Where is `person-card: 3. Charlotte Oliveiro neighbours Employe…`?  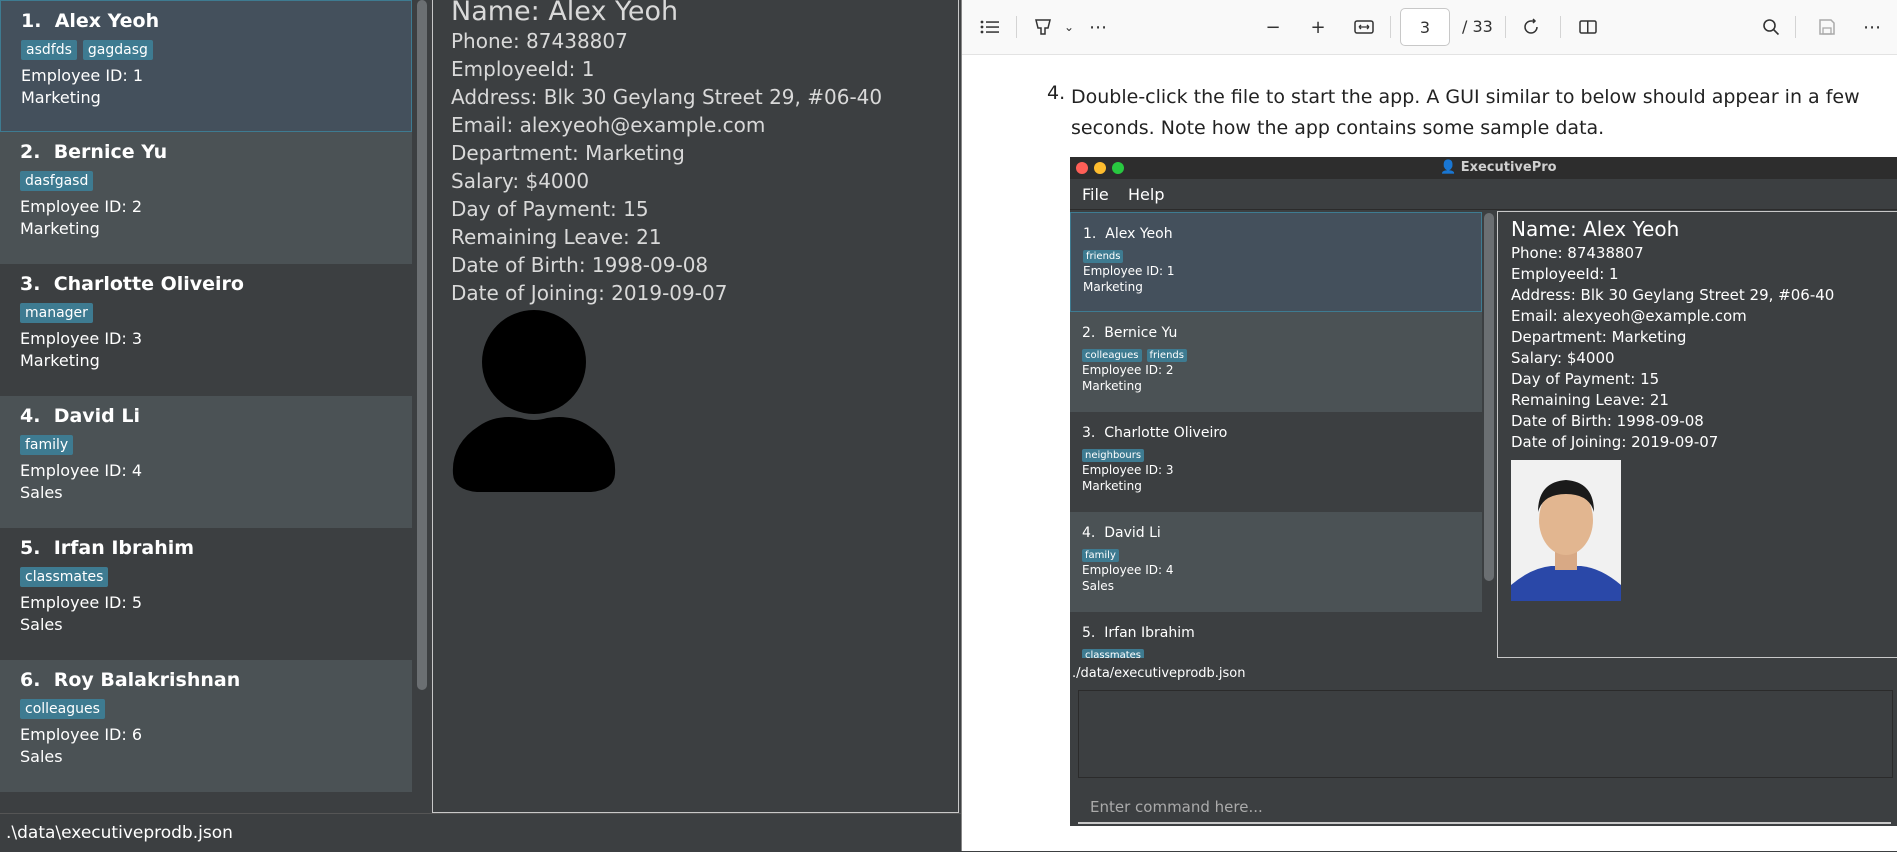 person-card: 3. Charlotte Oliveiro neighbours Employe… is located at coordinates (1276, 462).